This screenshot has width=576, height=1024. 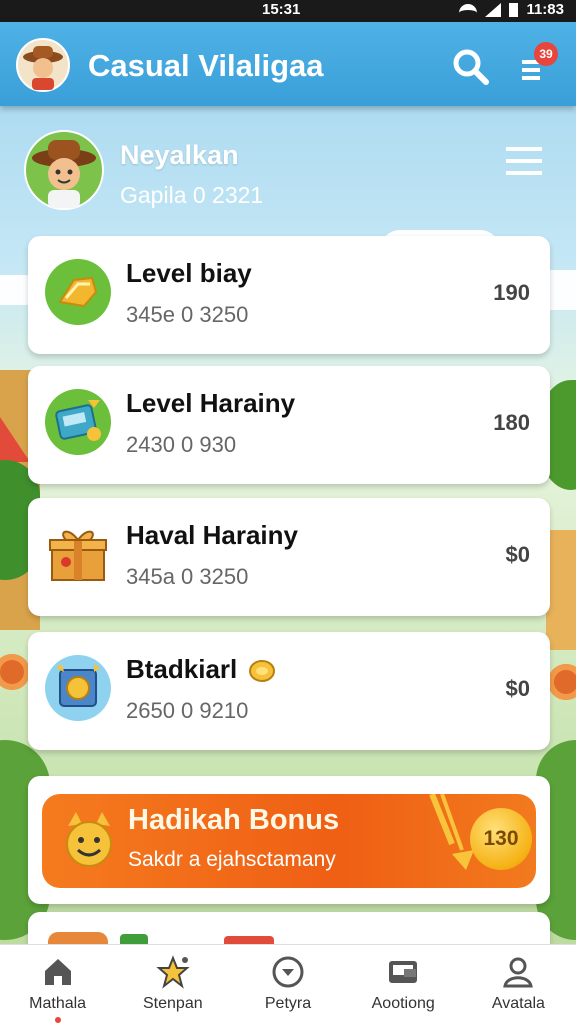 I want to click on nav-item-download: Petyra, so click(x=287, y=984).